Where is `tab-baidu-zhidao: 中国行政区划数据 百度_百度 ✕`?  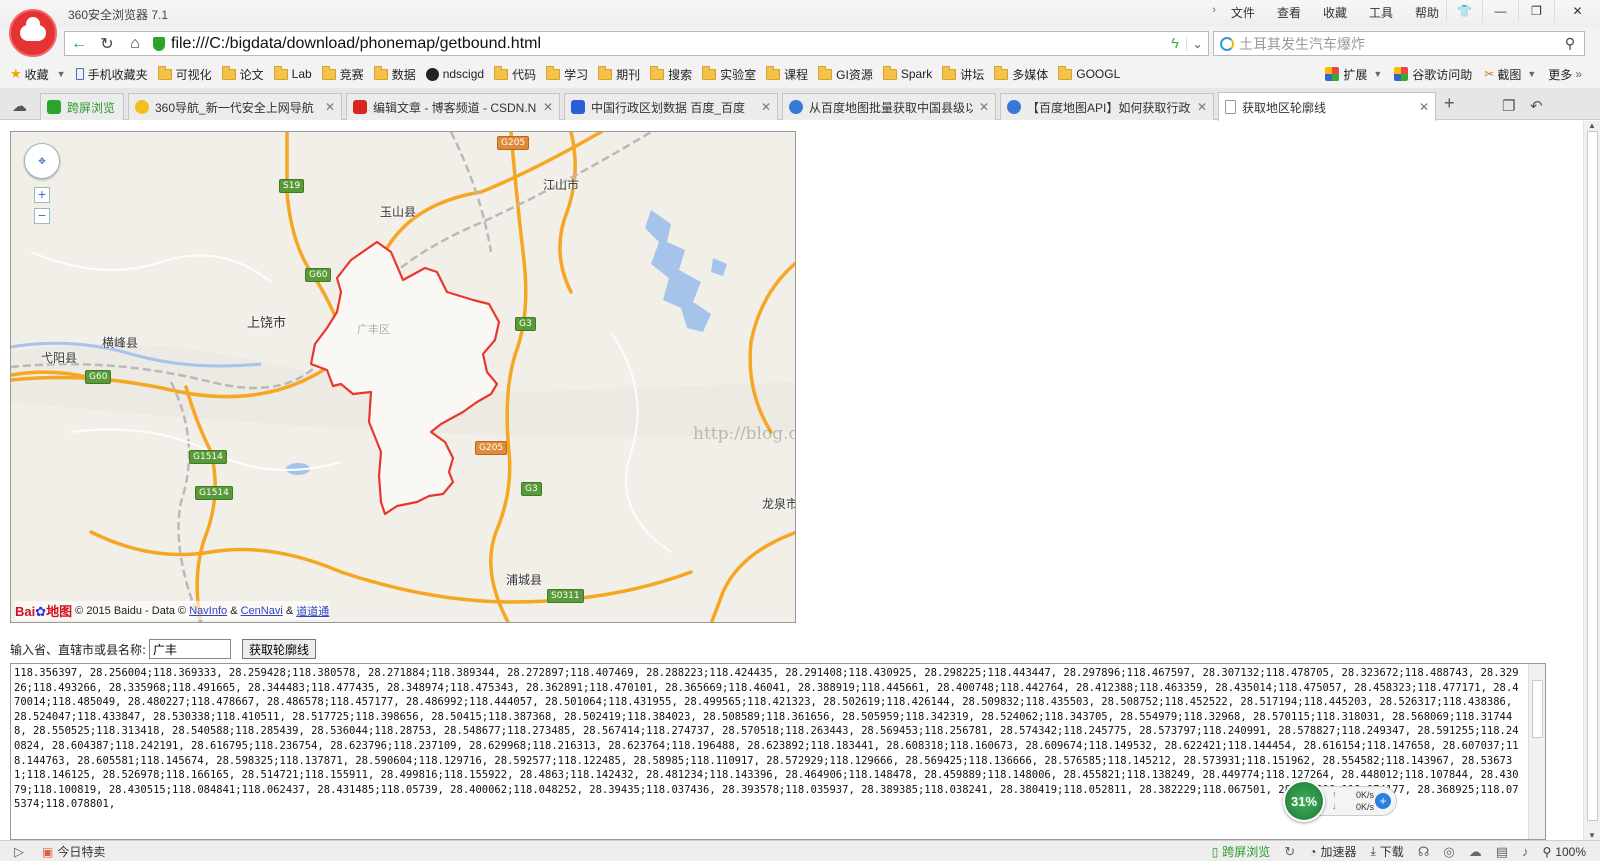
tab-baidu-zhidao: 中国行政区划数据 百度_百度 ✕ is located at coordinates (671, 106).